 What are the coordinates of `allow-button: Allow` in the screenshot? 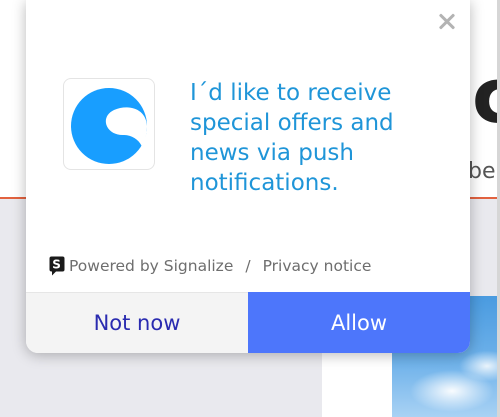 It's located at (359, 322).